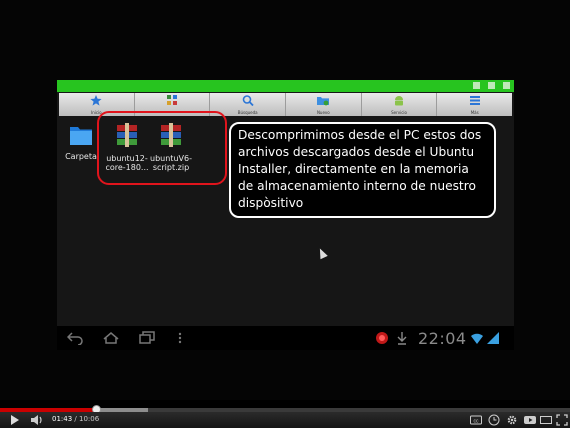 Image resolution: width=570 pixels, height=428 pixels. I want to click on settings-gear-icon, so click(512, 420).